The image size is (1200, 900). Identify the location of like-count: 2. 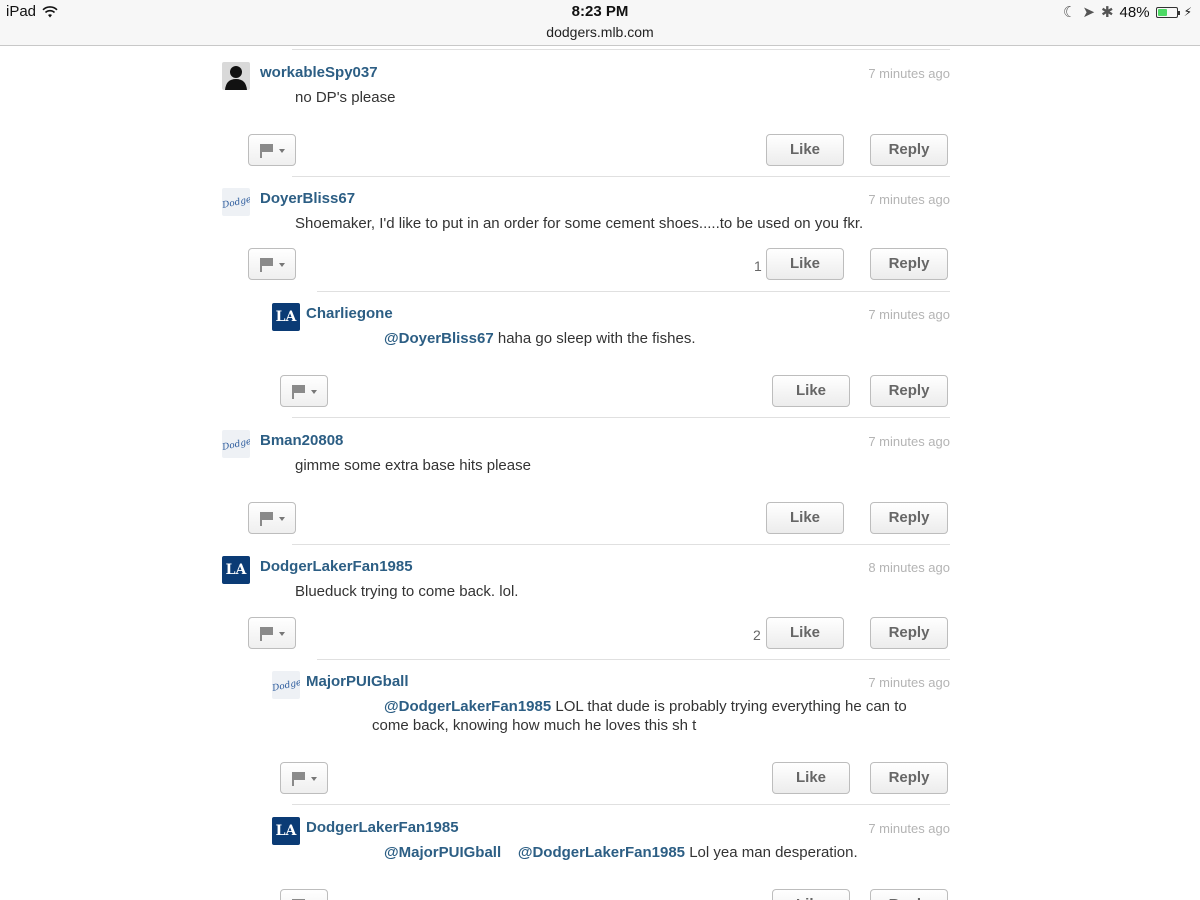
(757, 635).